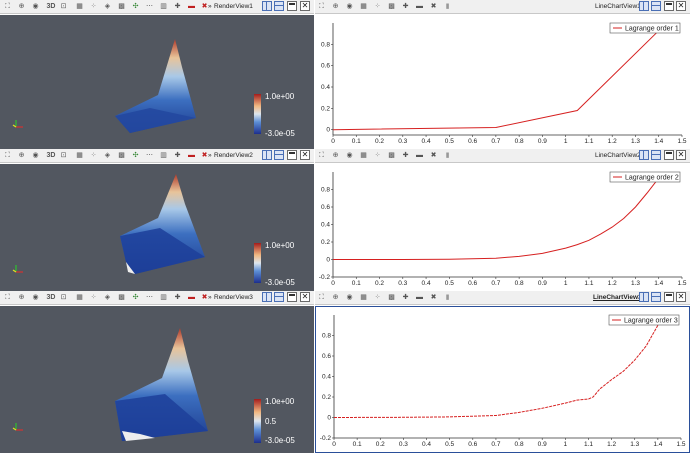 This screenshot has height=453, width=690. Describe the element at coordinates (618, 6) in the screenshot. I see `chart-view-title: LineChartView1` at that location.